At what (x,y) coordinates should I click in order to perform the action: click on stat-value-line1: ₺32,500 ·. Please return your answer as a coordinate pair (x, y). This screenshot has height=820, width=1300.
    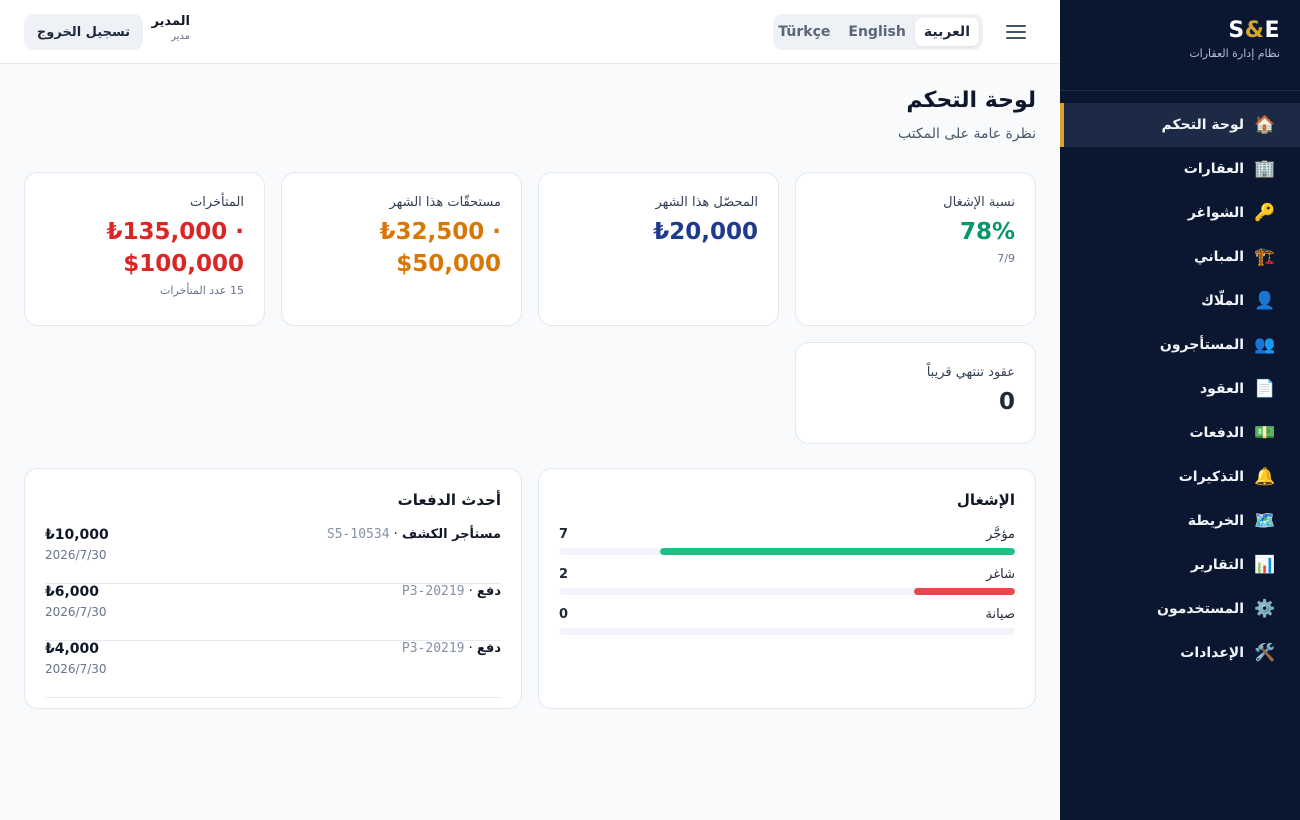
    Looking at the image, I should click on (440, 232).